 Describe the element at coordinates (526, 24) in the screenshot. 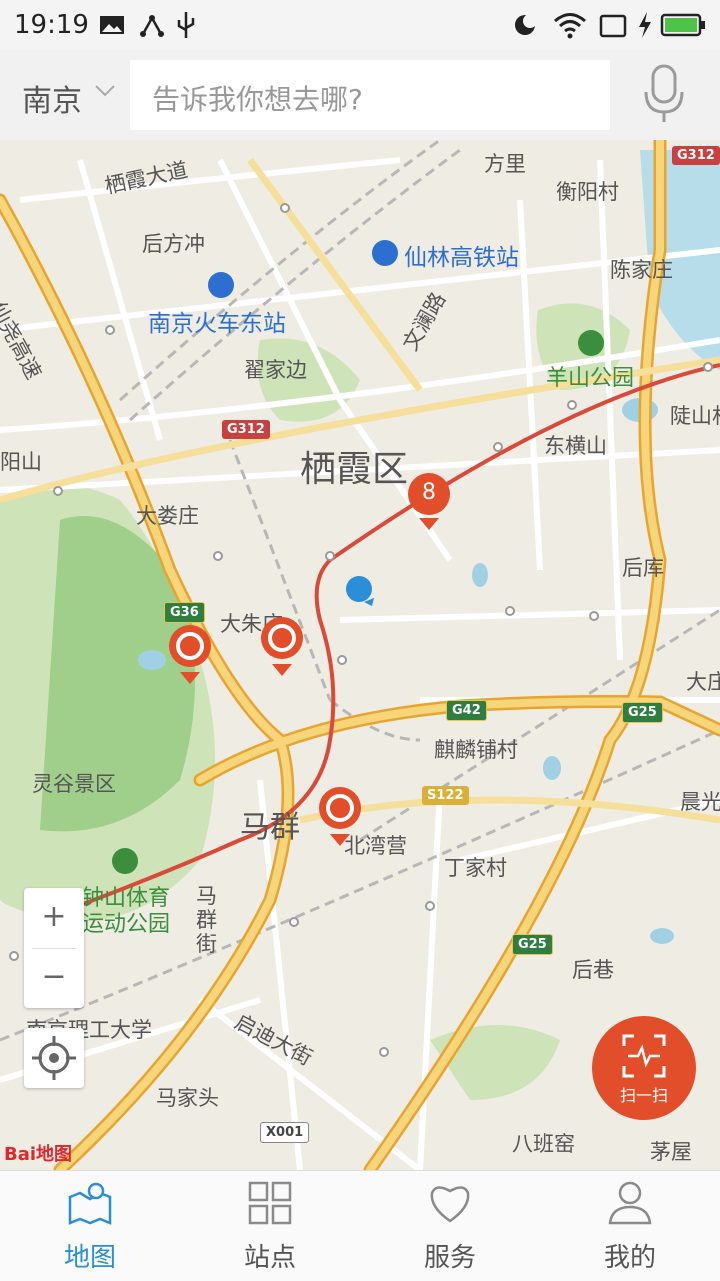

I see `moon-icon` at that location.